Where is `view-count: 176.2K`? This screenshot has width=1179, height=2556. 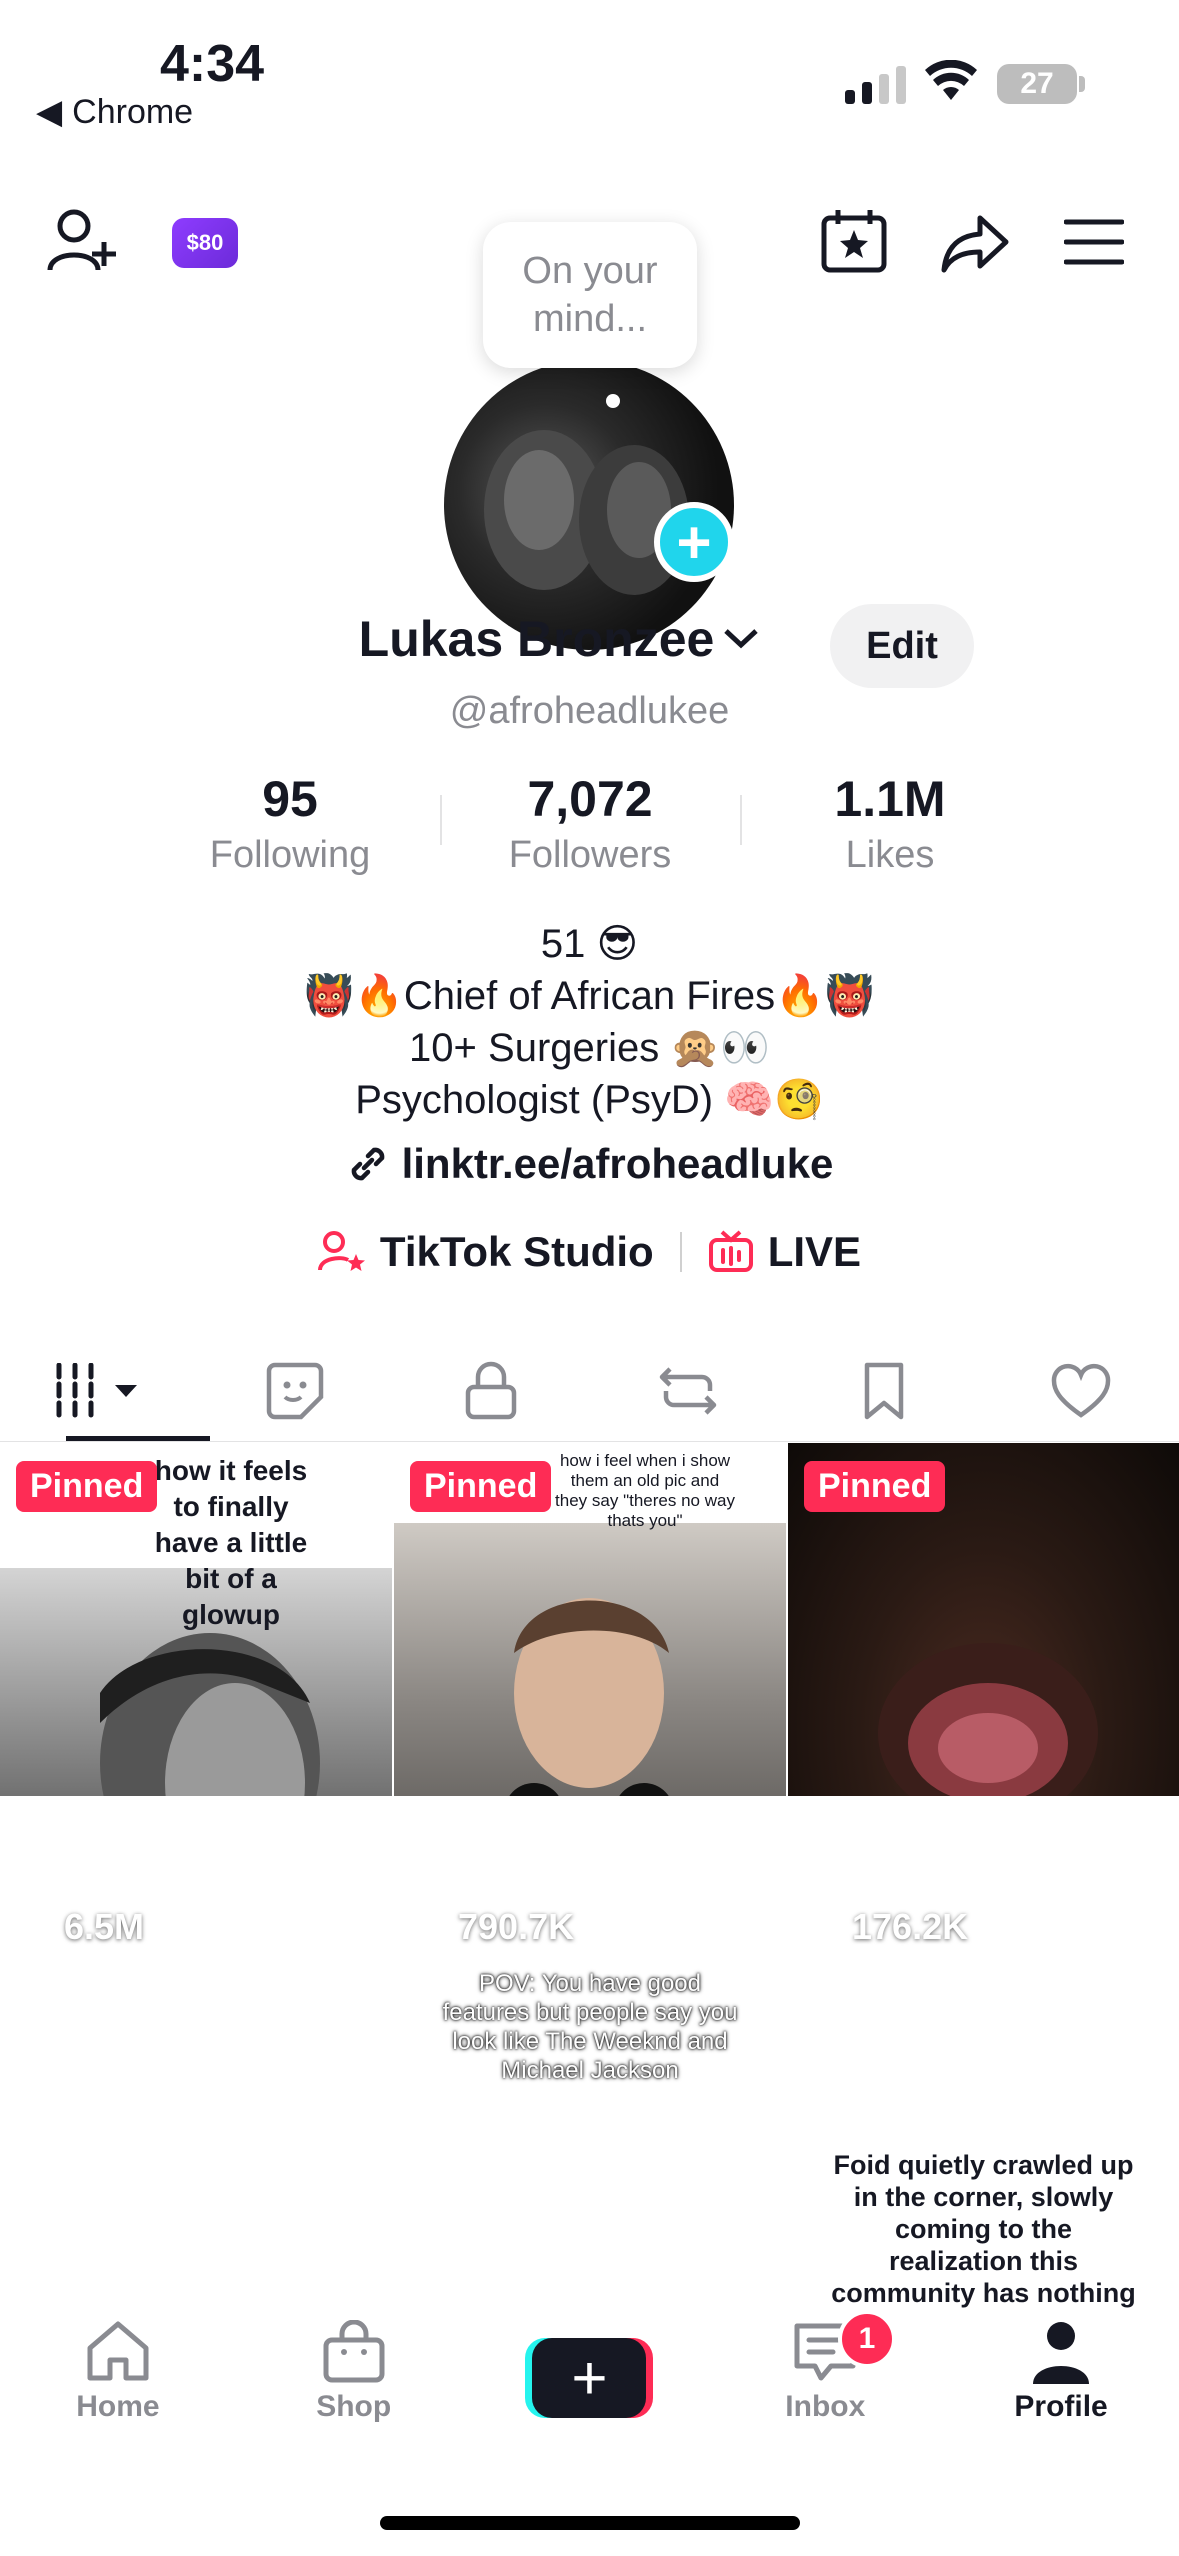
view-count: 176.2K is located at coordinates (887, 1927).